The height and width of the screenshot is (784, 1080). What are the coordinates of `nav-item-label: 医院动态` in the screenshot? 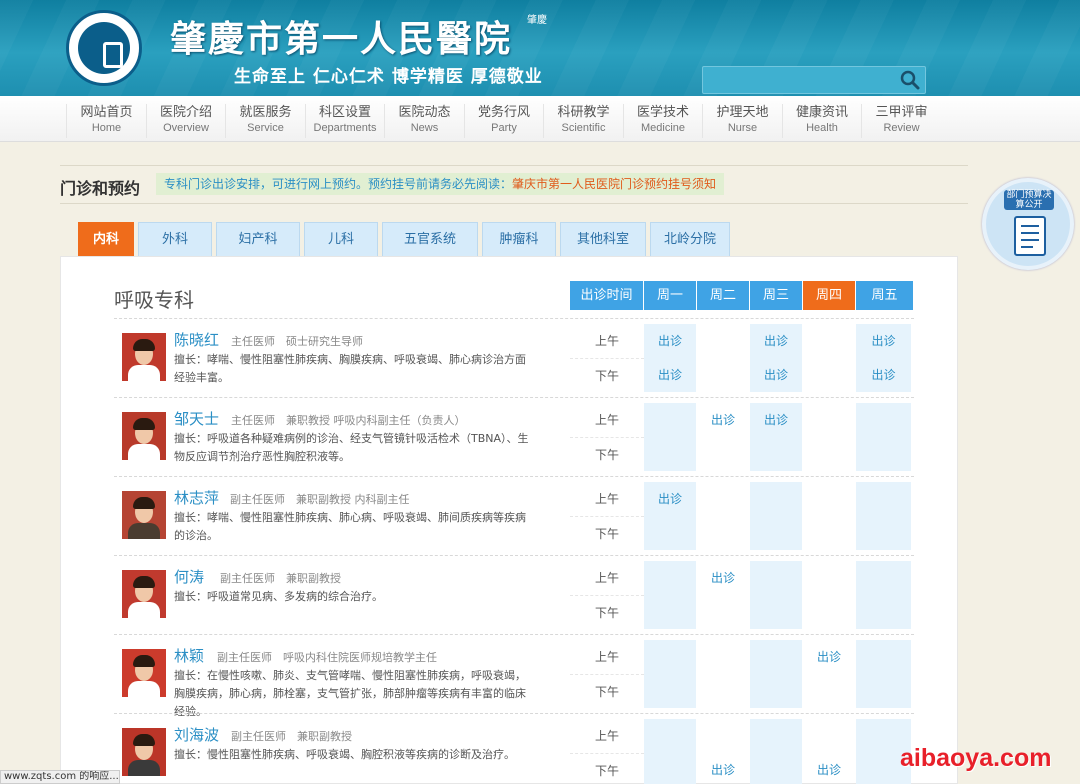 It's located at (424, 112).